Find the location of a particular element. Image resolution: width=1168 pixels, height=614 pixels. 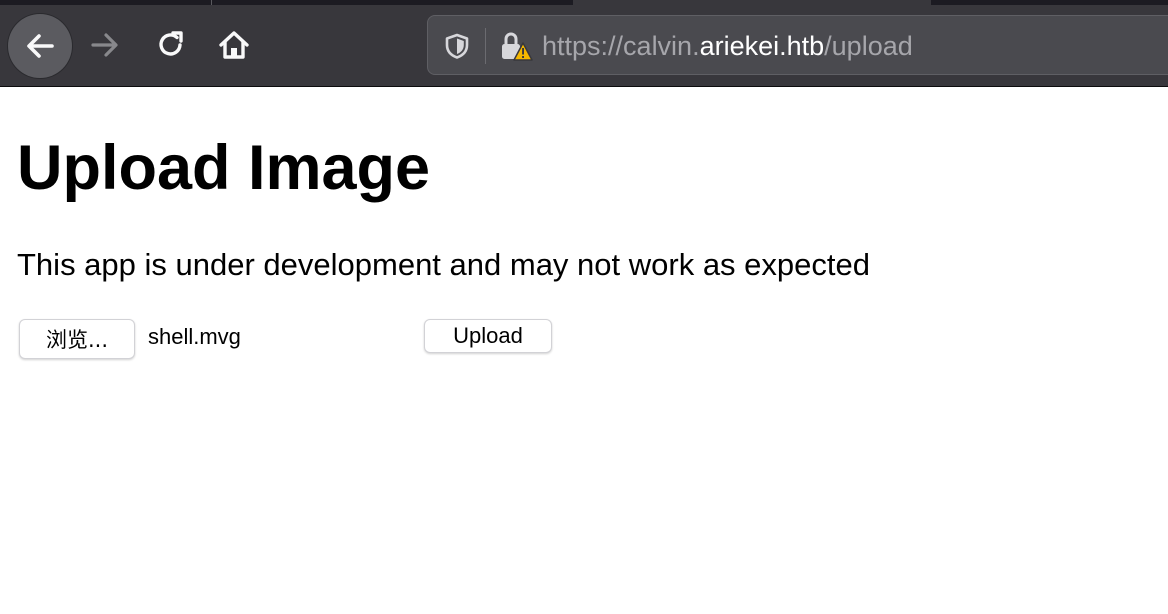

shield-icon is located at coordinates (457, 46).